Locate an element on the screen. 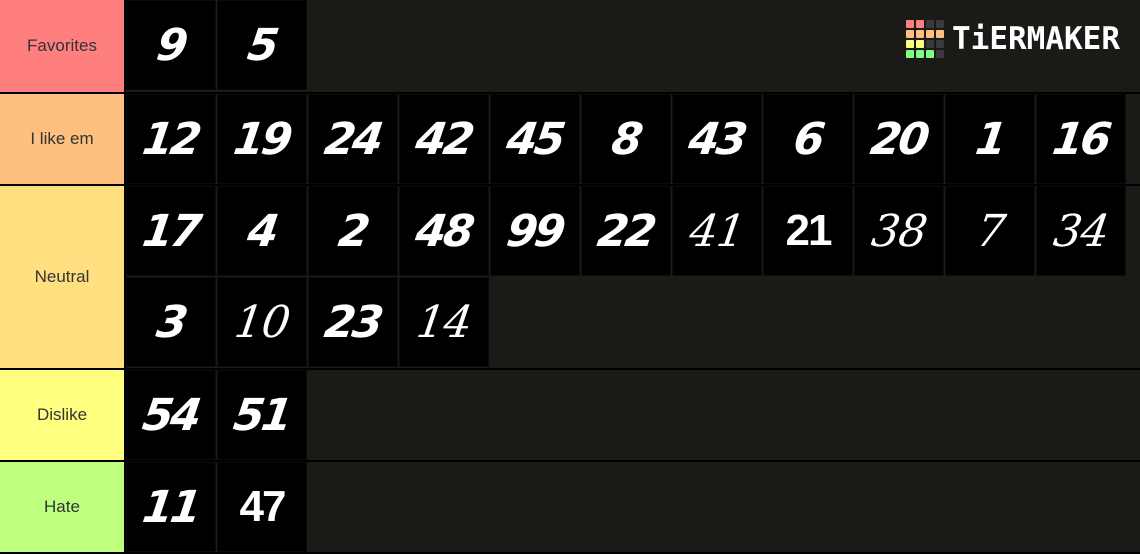 The image size is (1140, 554). logo-text: TiERMAKER is located at coordinates (1036, 38).